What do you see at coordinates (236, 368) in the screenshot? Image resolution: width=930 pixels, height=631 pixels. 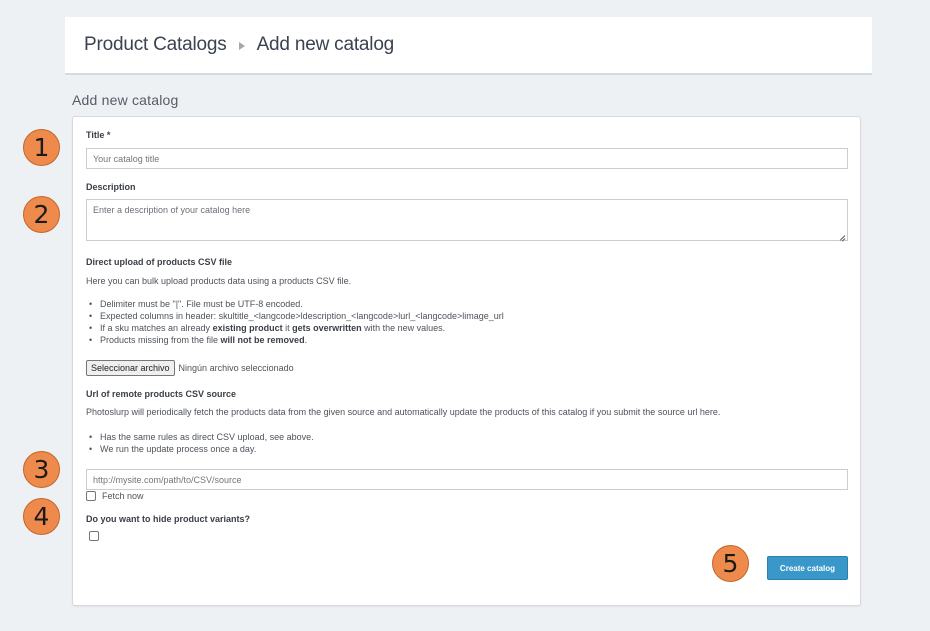 I see `file-status-text: Ningún archivo seleccionado` at bounding box center [236, 368].